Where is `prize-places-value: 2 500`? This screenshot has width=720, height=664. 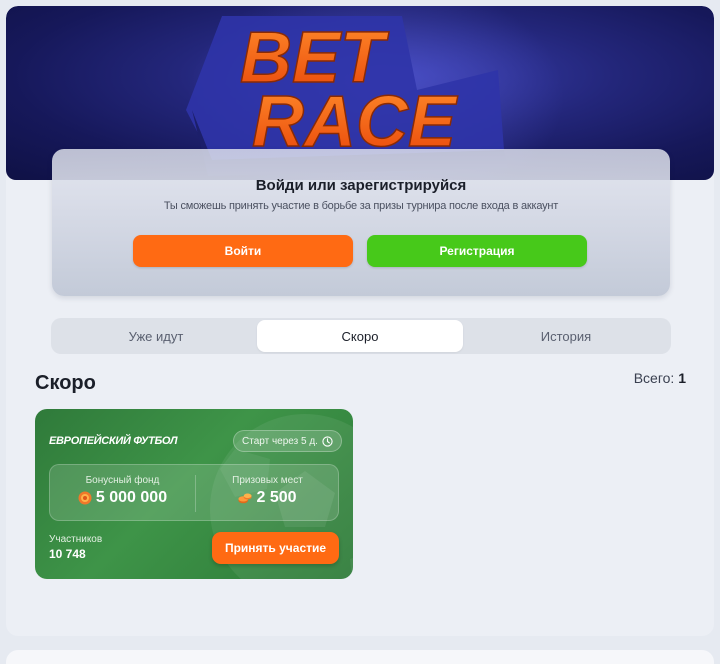
prize-places-value: 2 500 is located at coordinates (276, 497).